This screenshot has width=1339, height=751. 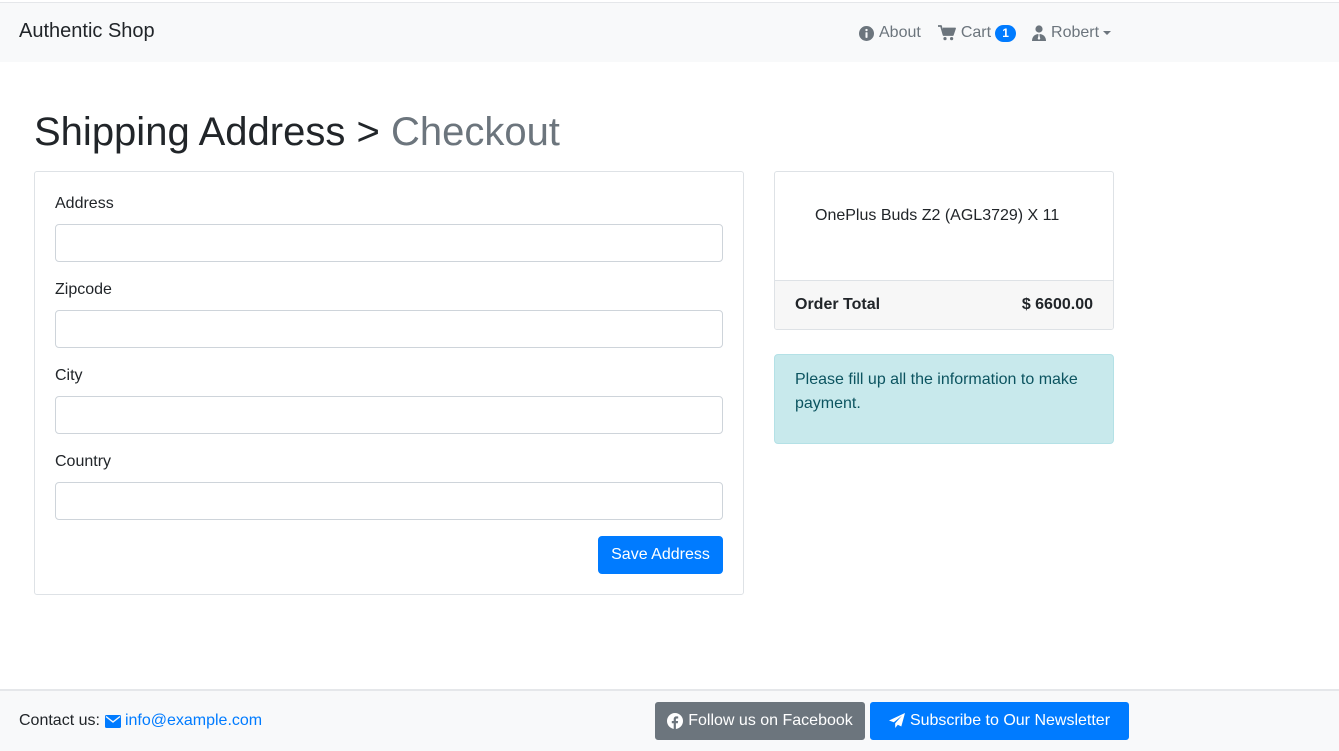 I want to click on country-input, so click(x=389, y=501).